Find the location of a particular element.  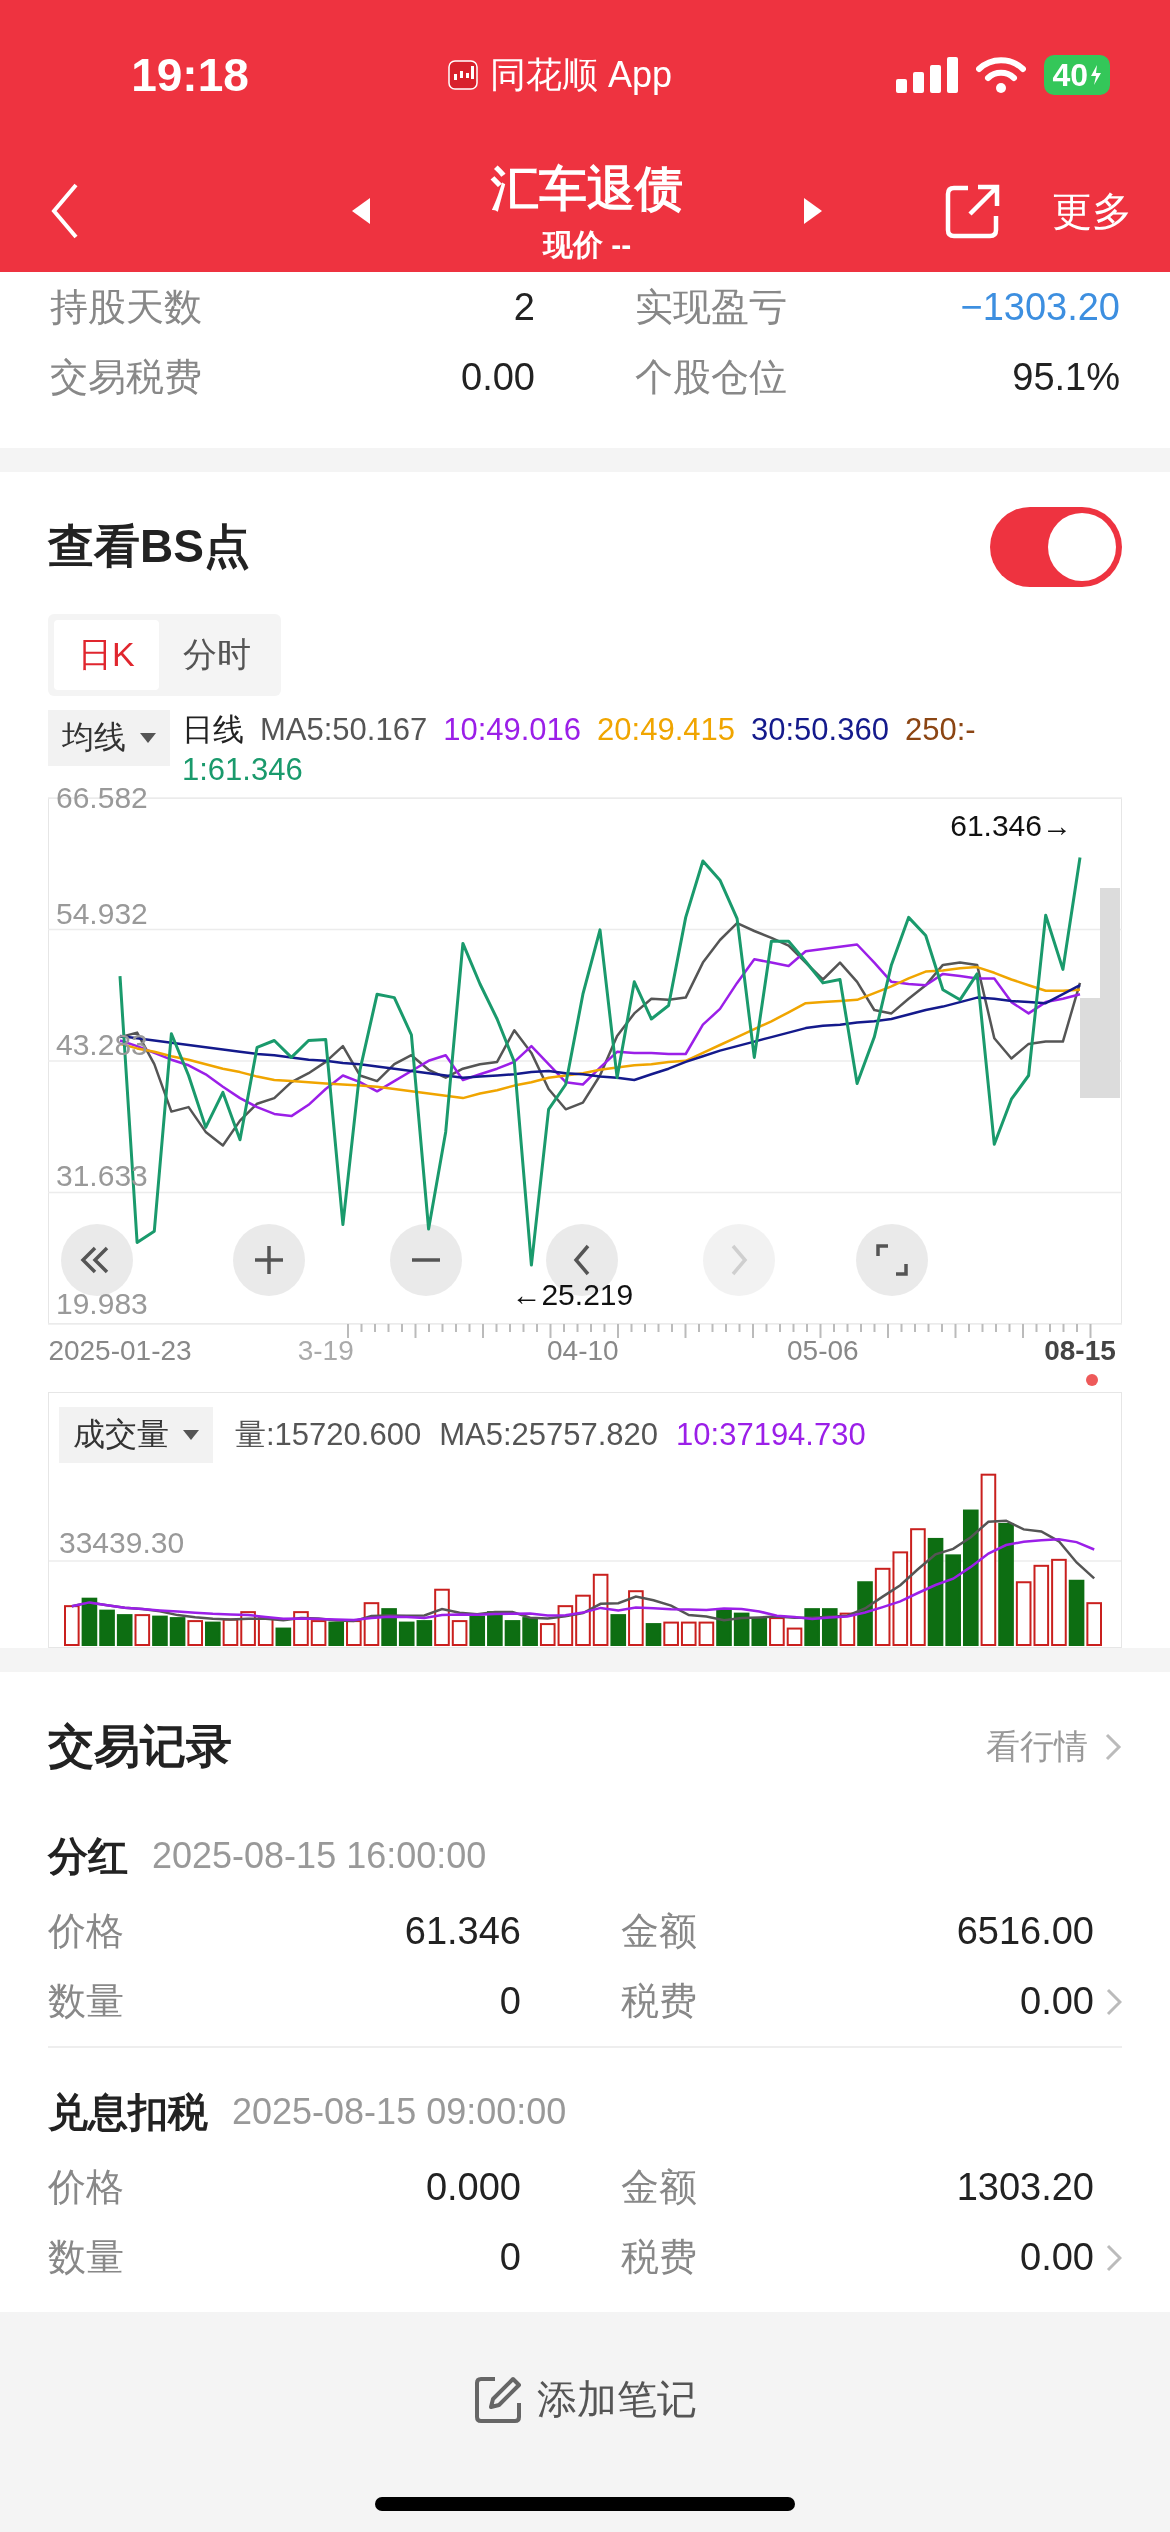

x-axis-label: 2025-01-23 is located at coordinates (120, 1350).